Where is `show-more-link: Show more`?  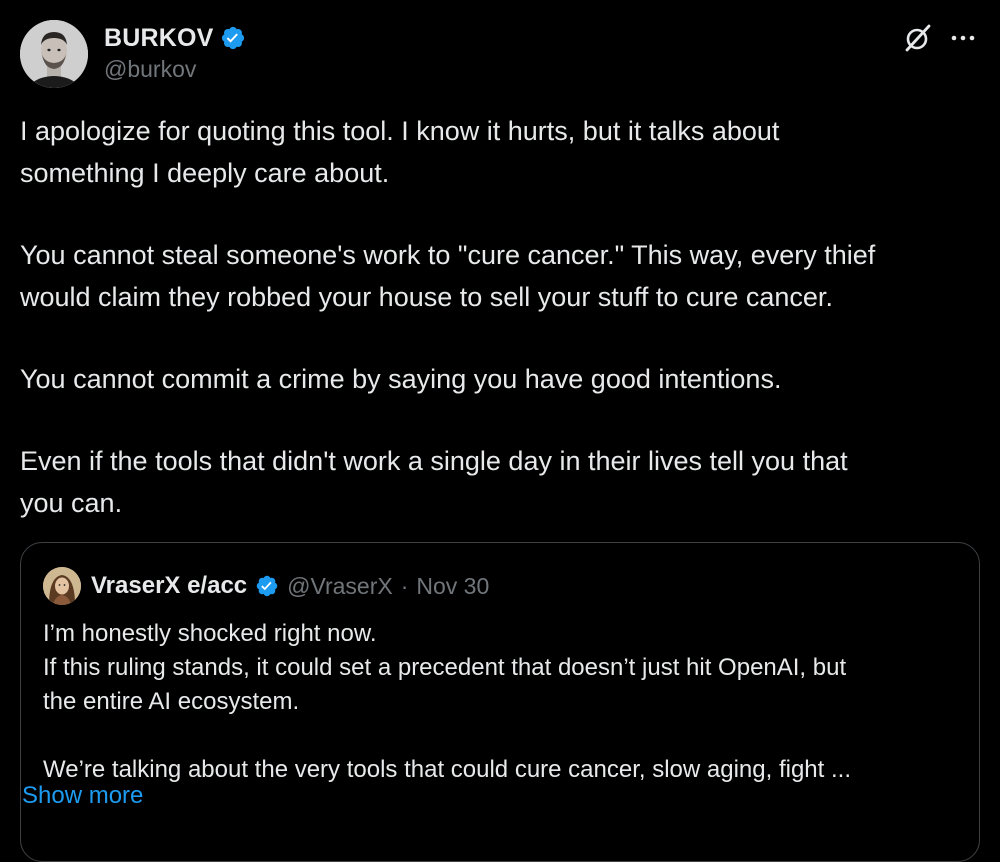 show-more-link: Show more is located at coordinates (82, 796).